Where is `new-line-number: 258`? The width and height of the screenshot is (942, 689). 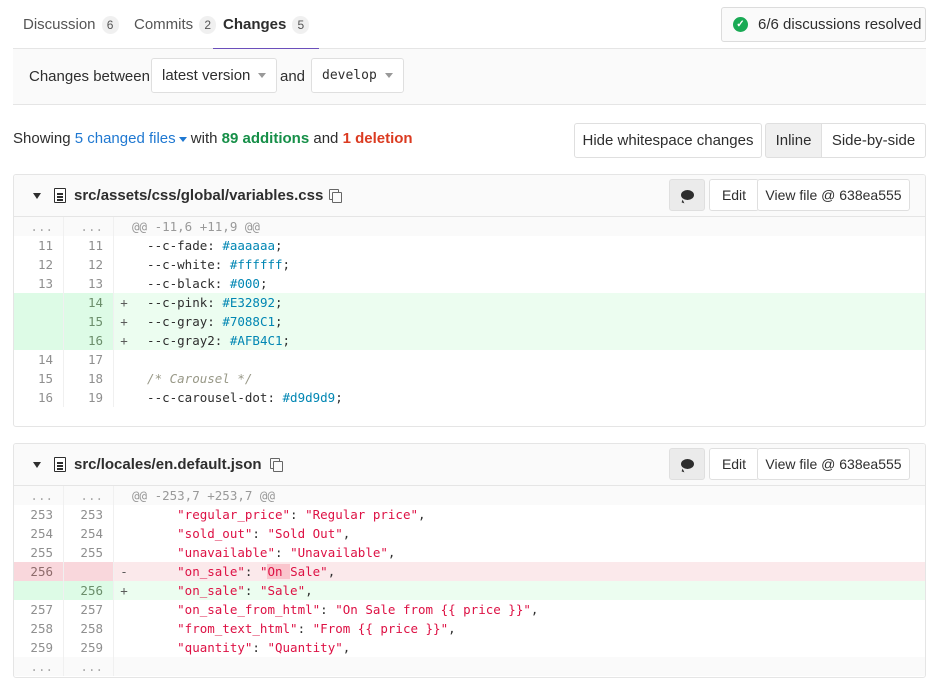
new-line-number: 258 is located at coordinates (89, 628).